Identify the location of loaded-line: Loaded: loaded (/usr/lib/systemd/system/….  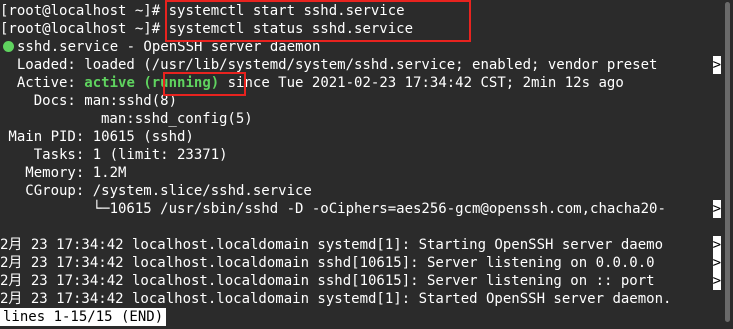
(329, 65).